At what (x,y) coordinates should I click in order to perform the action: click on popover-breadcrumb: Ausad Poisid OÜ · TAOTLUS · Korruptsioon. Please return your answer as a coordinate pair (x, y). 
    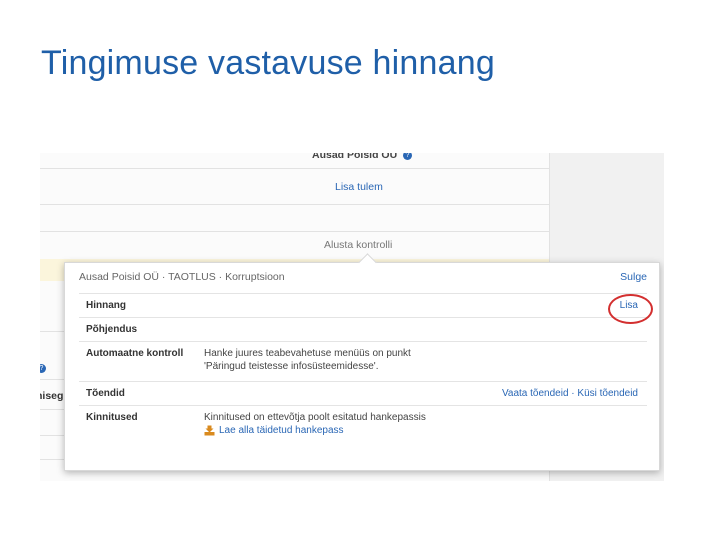
    Looking at the image, I should click on (182, 277).